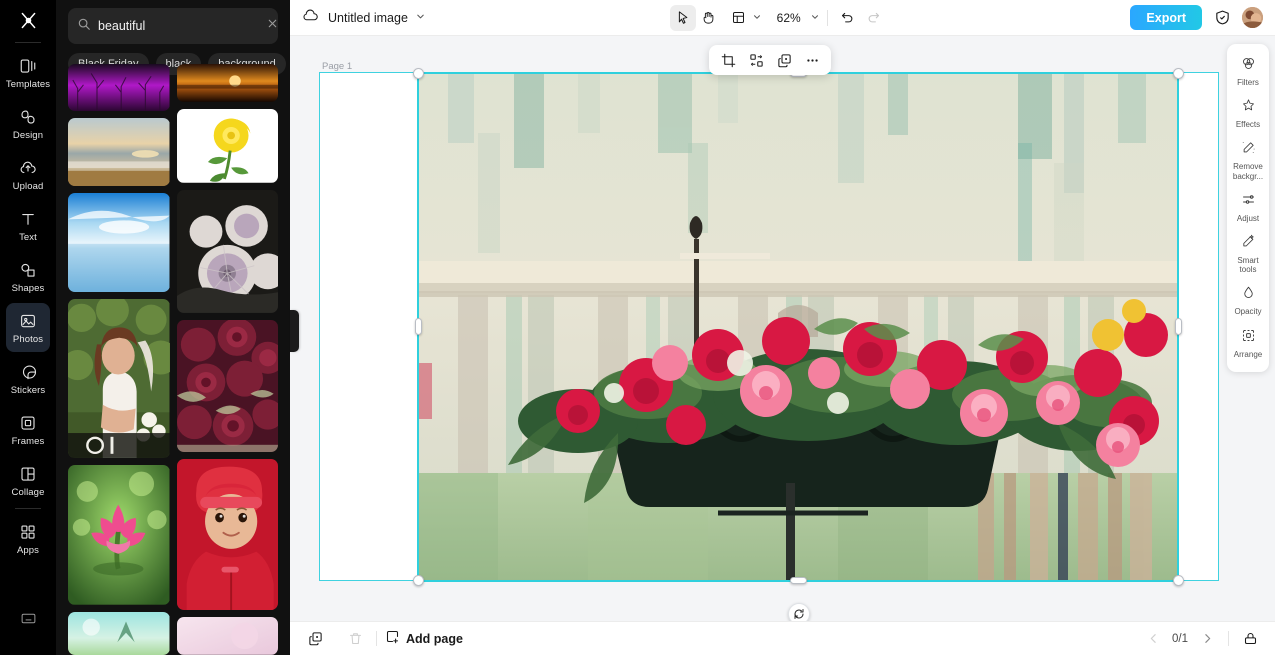 This screenshot has height=655, width=1275. Describe the element at coordinates (28, 66) in the screenshot. I see `templates-icon` at that location.